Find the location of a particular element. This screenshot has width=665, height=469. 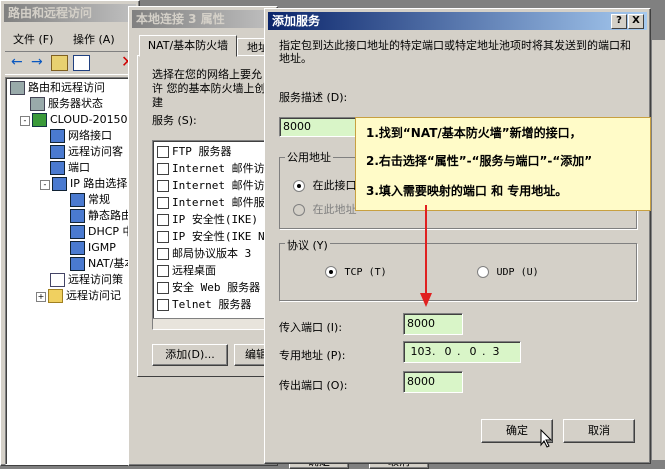

service-item: FTP 服务器 is located at coordinates (194, 151).